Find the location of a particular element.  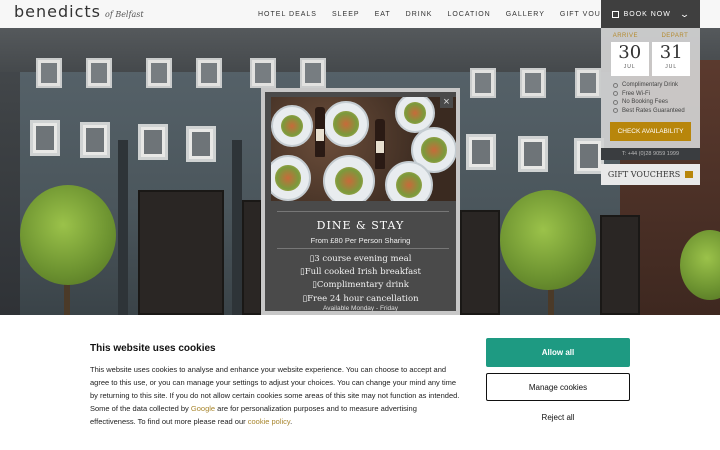

perk-label: Complimentary Drink is located at coordinates (650, 85).